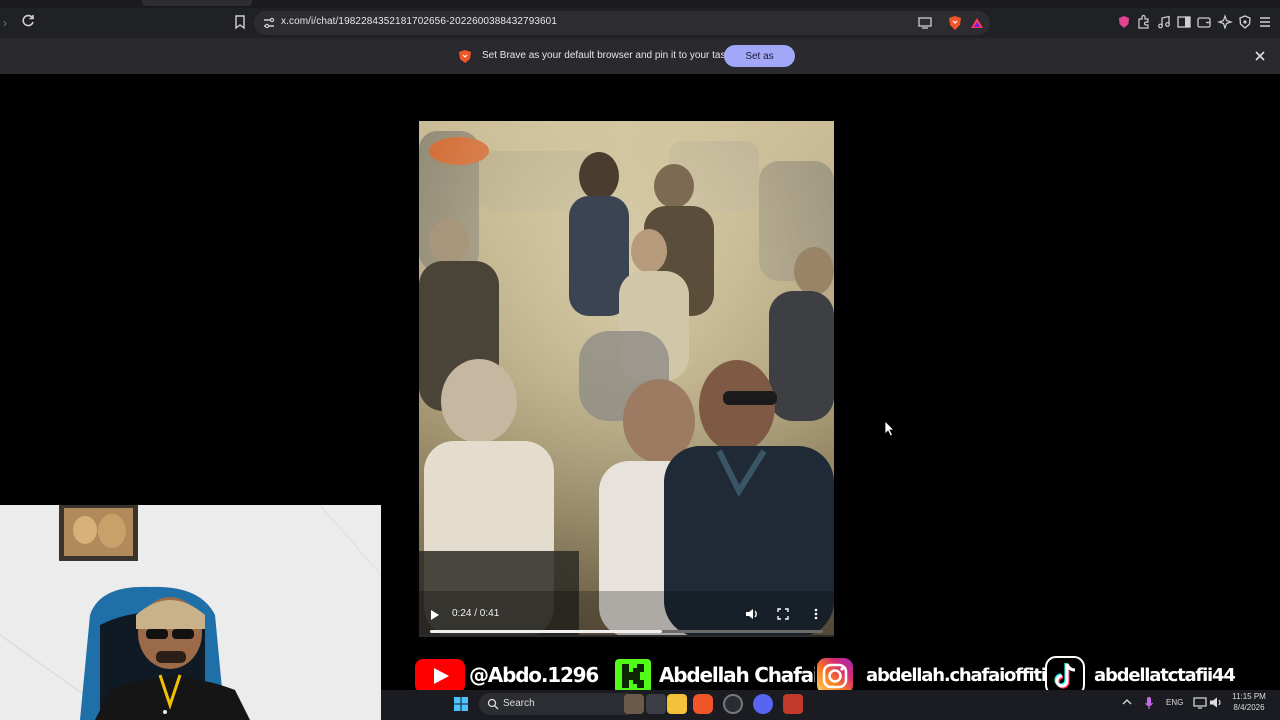  I want to click on site-settings-icon, so click(269, 23).